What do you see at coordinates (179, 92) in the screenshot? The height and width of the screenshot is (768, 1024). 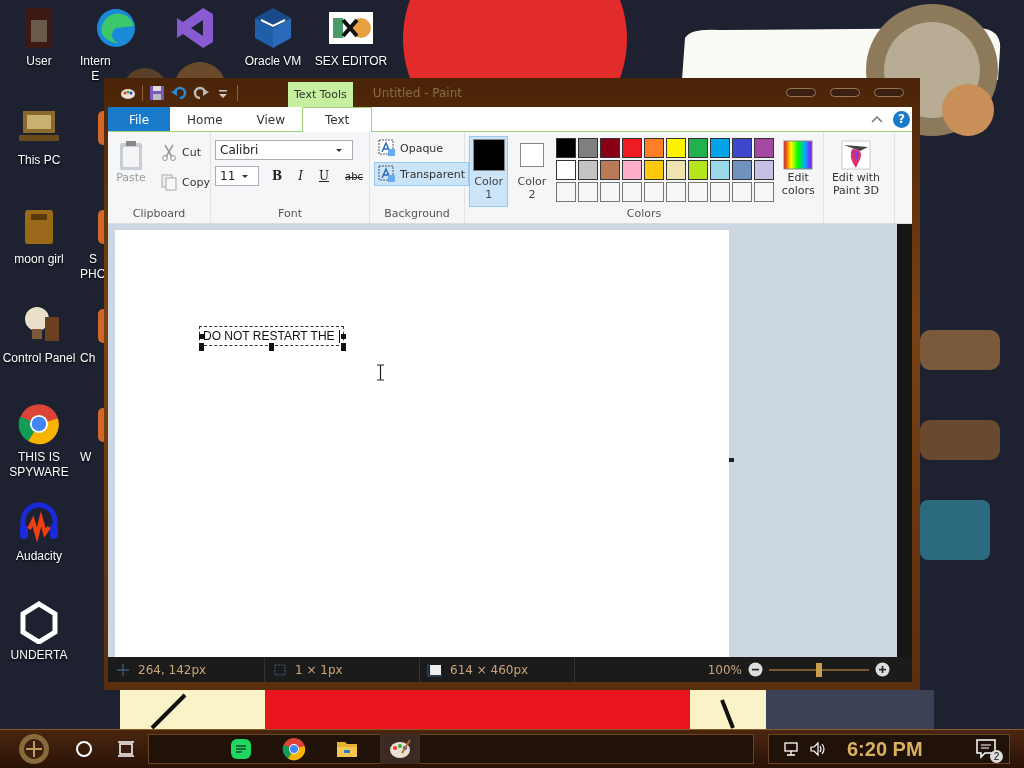 I see `undo-icon` at bounding box center [179, 92].